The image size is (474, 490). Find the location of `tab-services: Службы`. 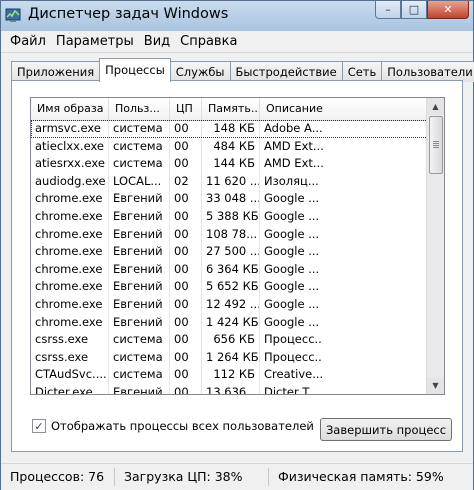

tab-services: Службы is located at coordinates (200, 71).